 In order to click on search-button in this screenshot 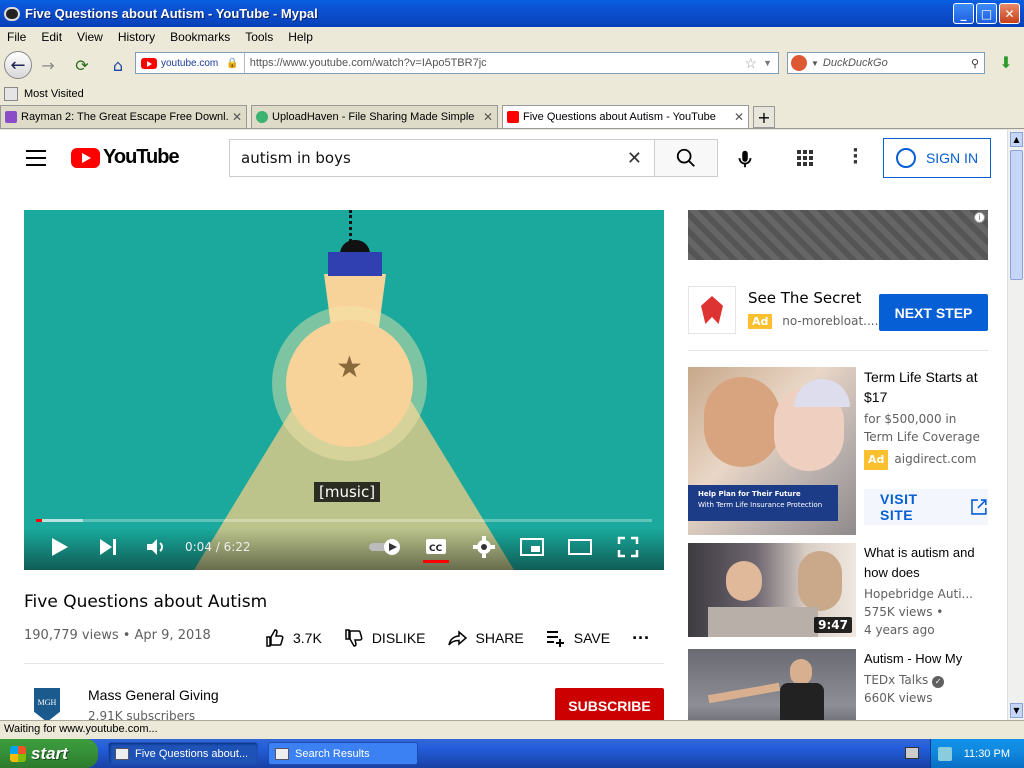, I will do `click(686, 158)`.